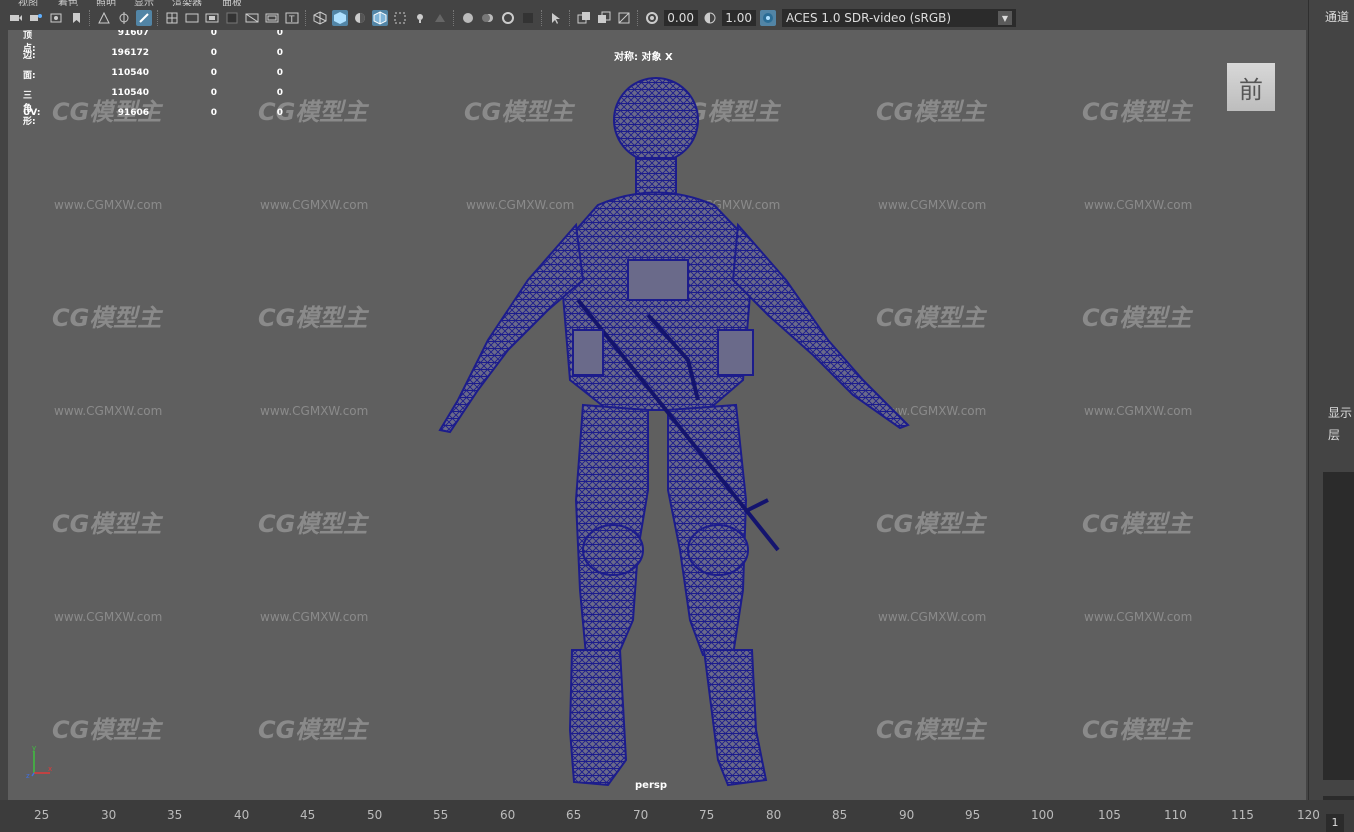  What do you see at coordinates (340, 18) in the screenshot?
I see `smooth-shade-icon` at bounding box center [340, 18].